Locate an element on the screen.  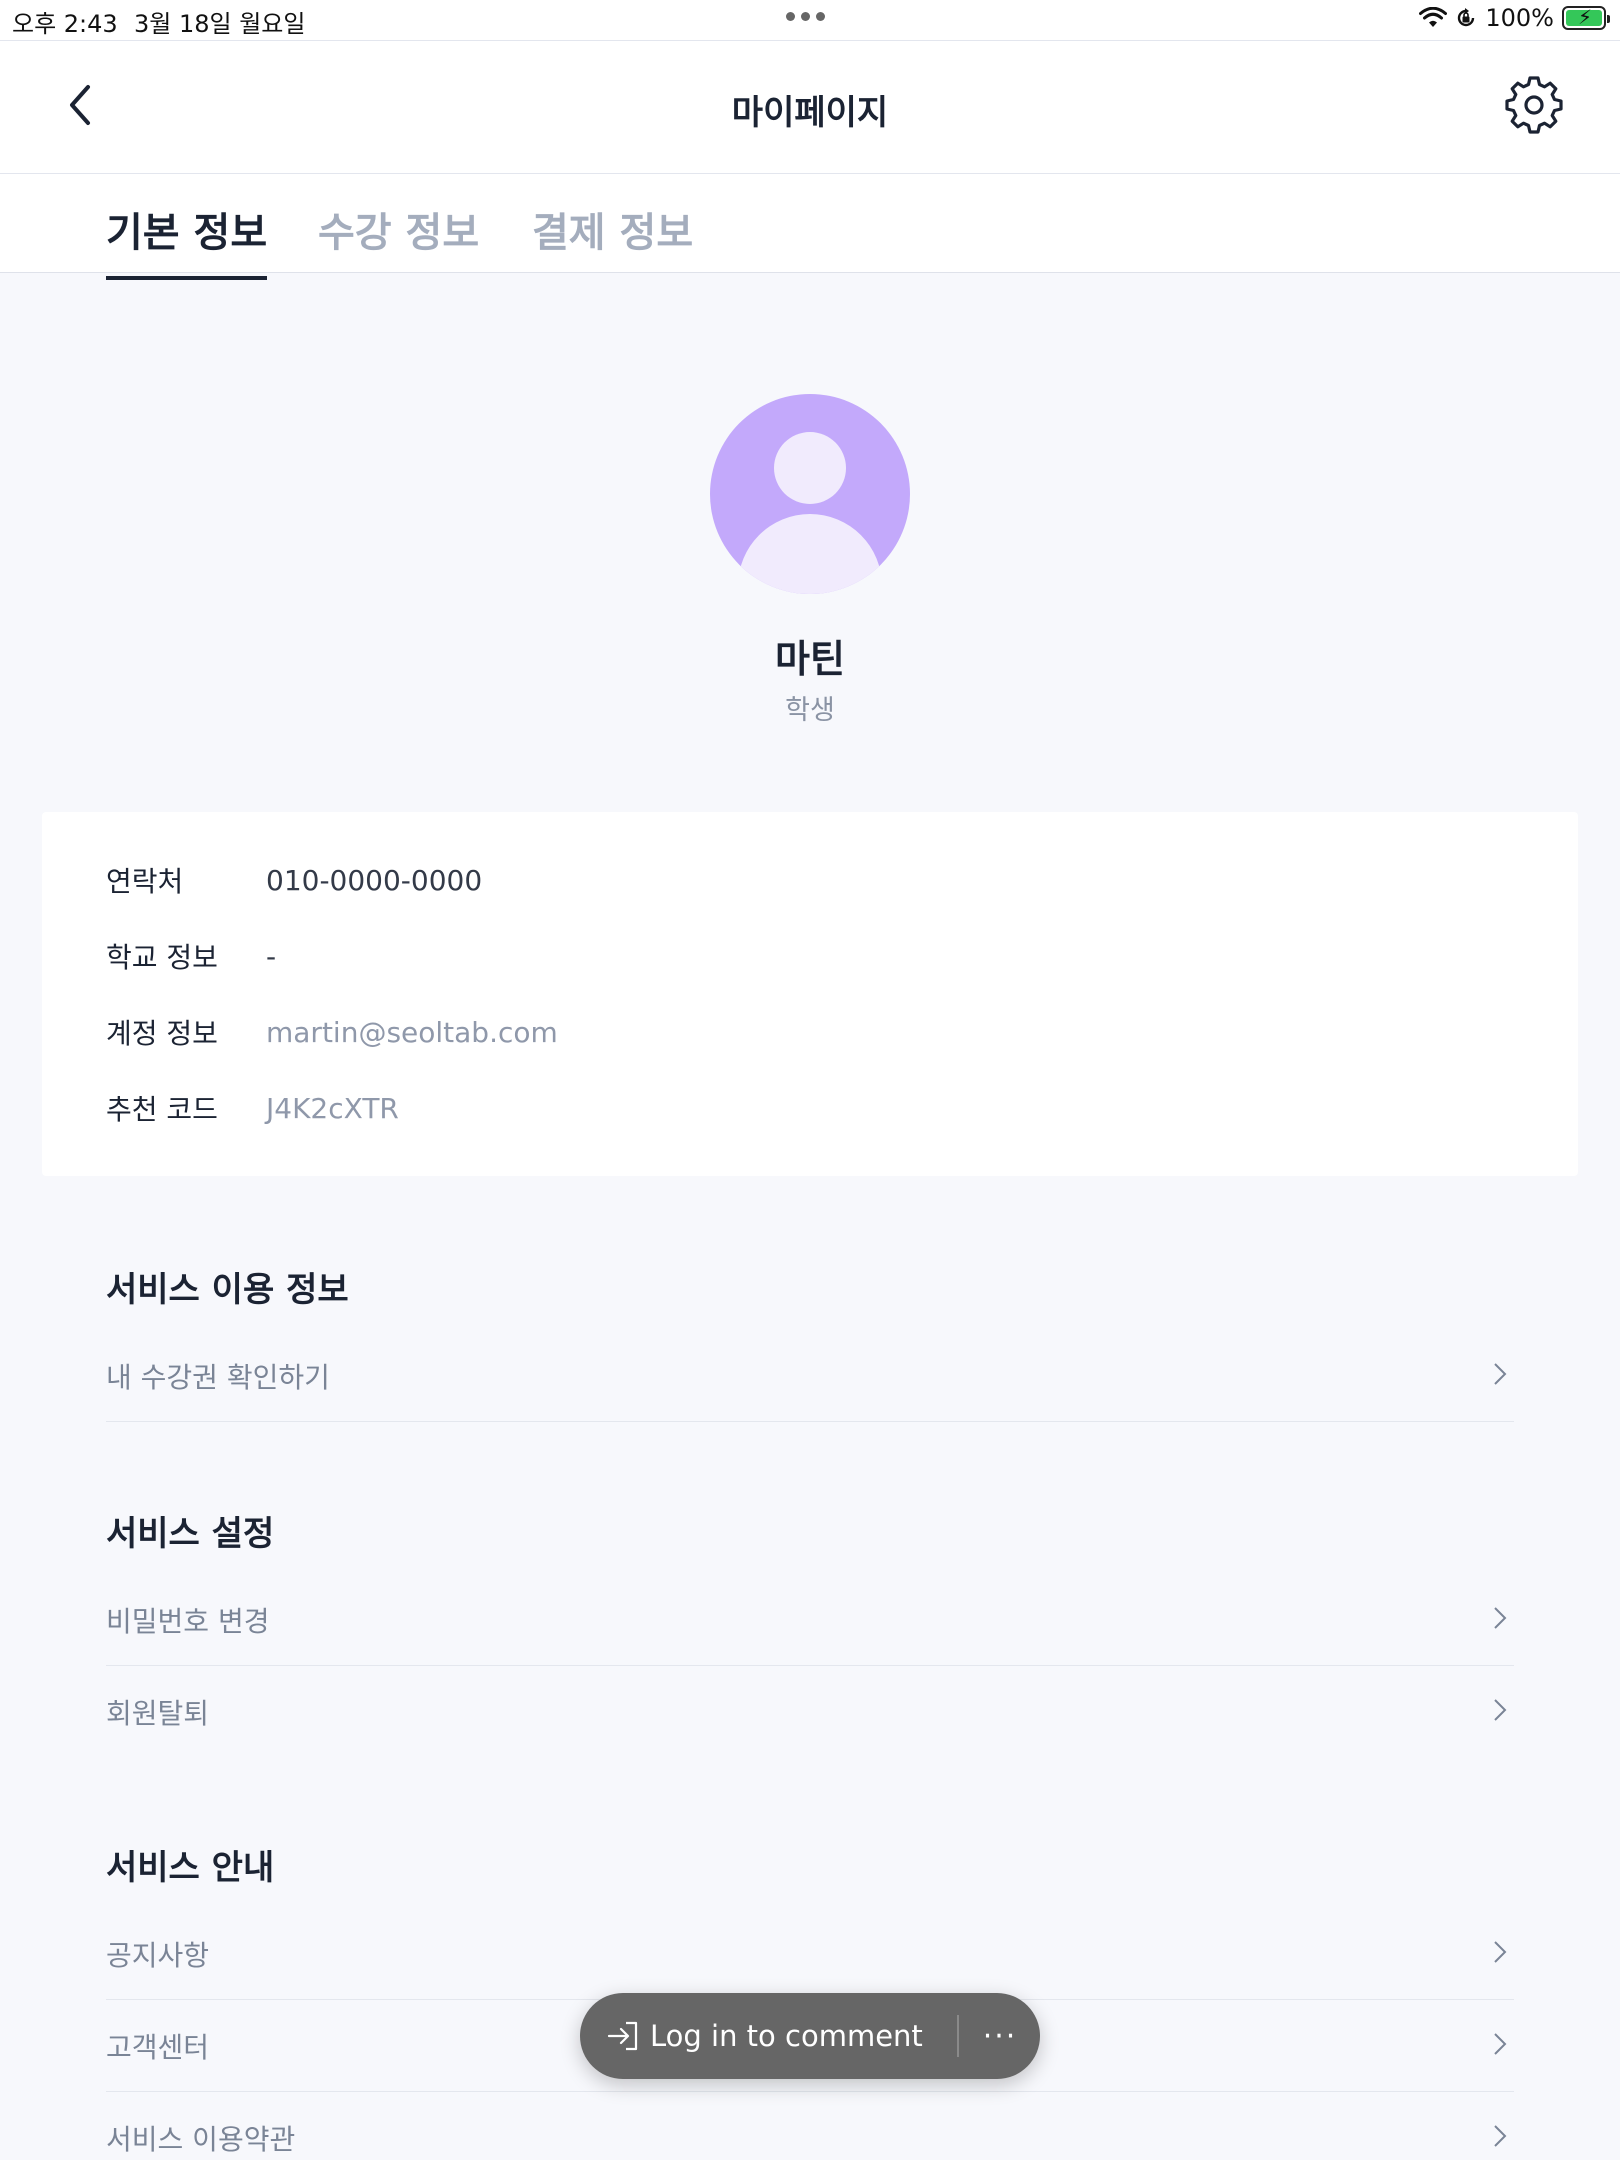
gear-icon is located at coordinates (1534, 105).